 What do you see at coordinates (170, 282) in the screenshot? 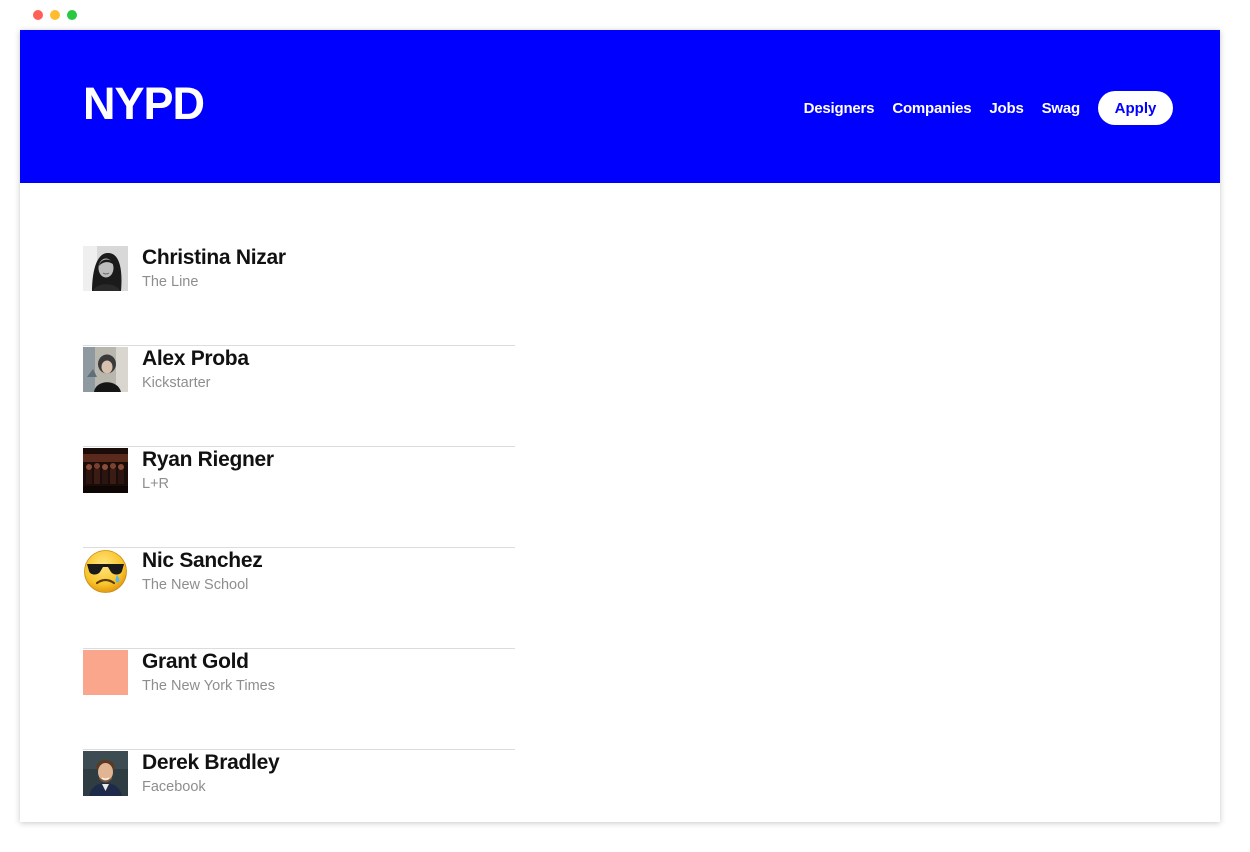
I see `designer-company: The Line` at bounding box center [170, 282].